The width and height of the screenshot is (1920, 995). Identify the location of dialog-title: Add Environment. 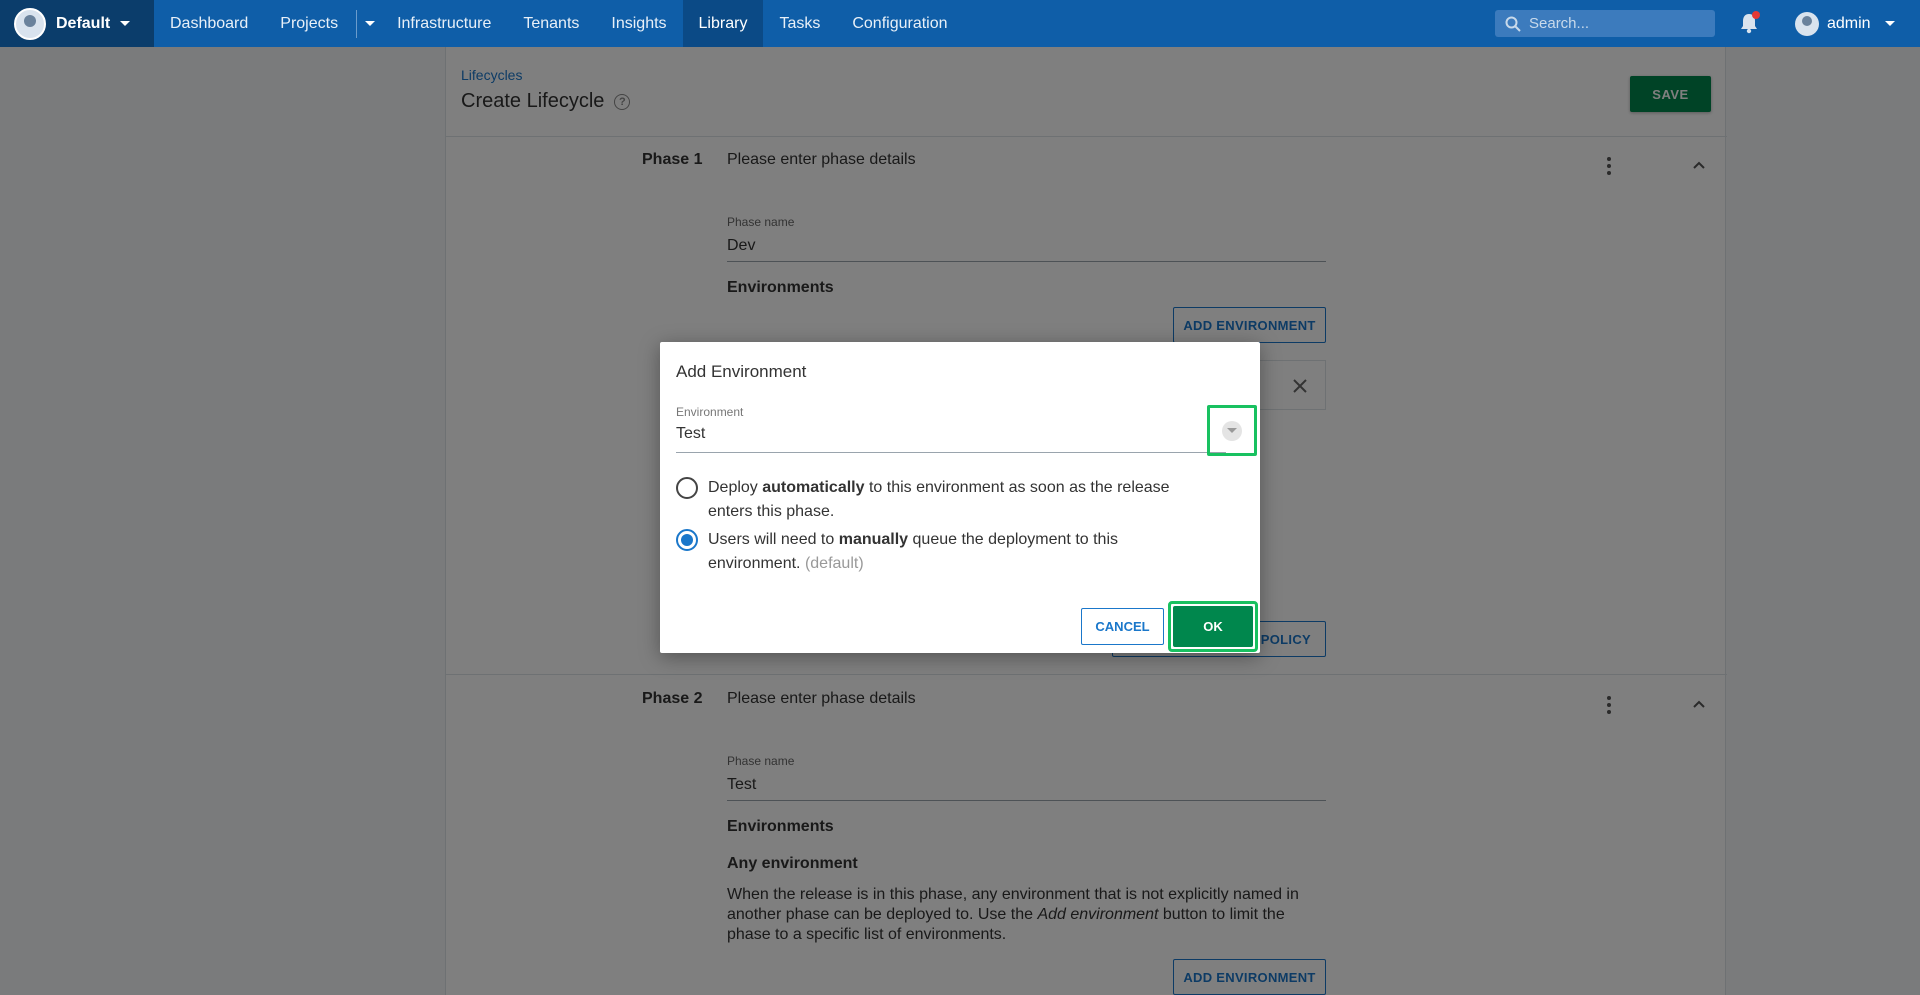
(741, 371).